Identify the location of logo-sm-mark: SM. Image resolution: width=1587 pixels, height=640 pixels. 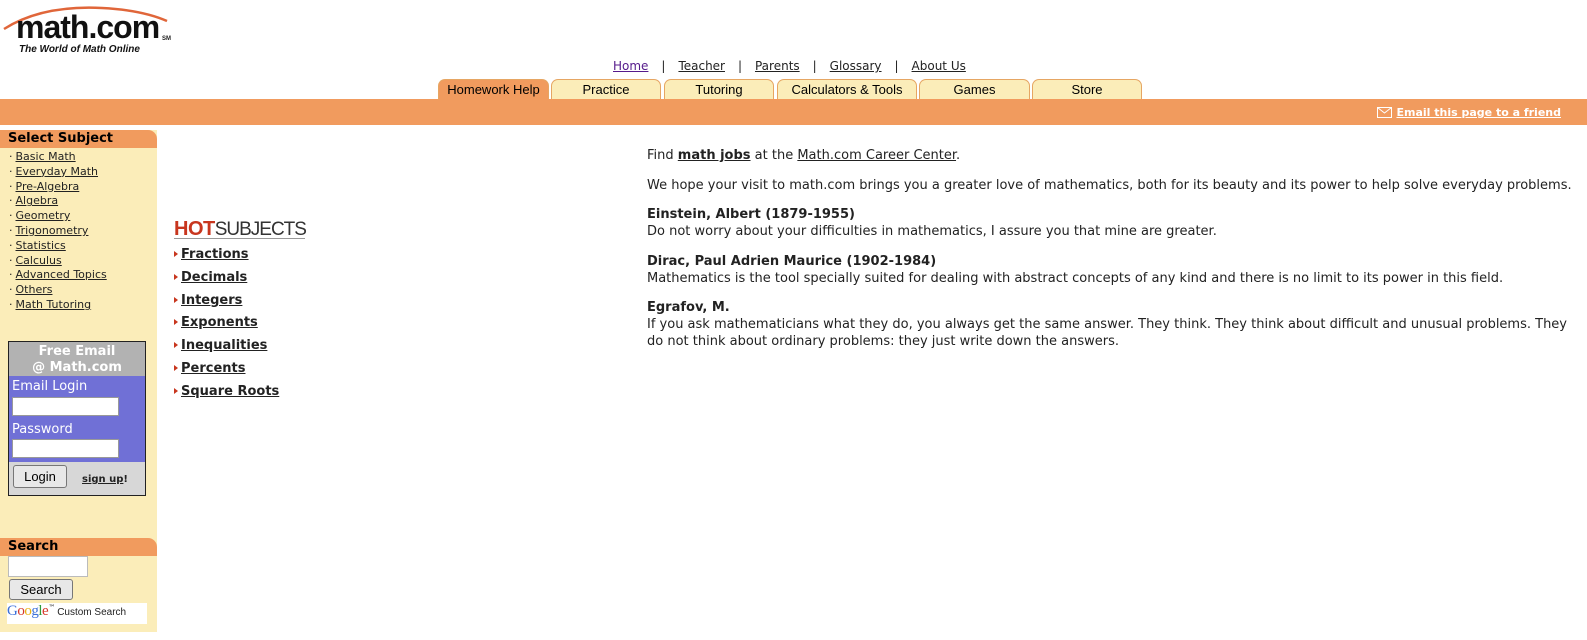
(166, 39).